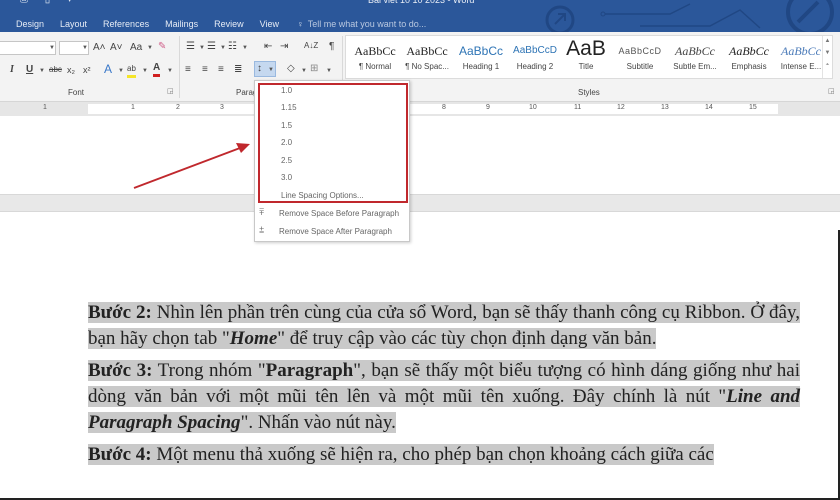  I want to click on bullets-icon: ☰, so click(190, 47).